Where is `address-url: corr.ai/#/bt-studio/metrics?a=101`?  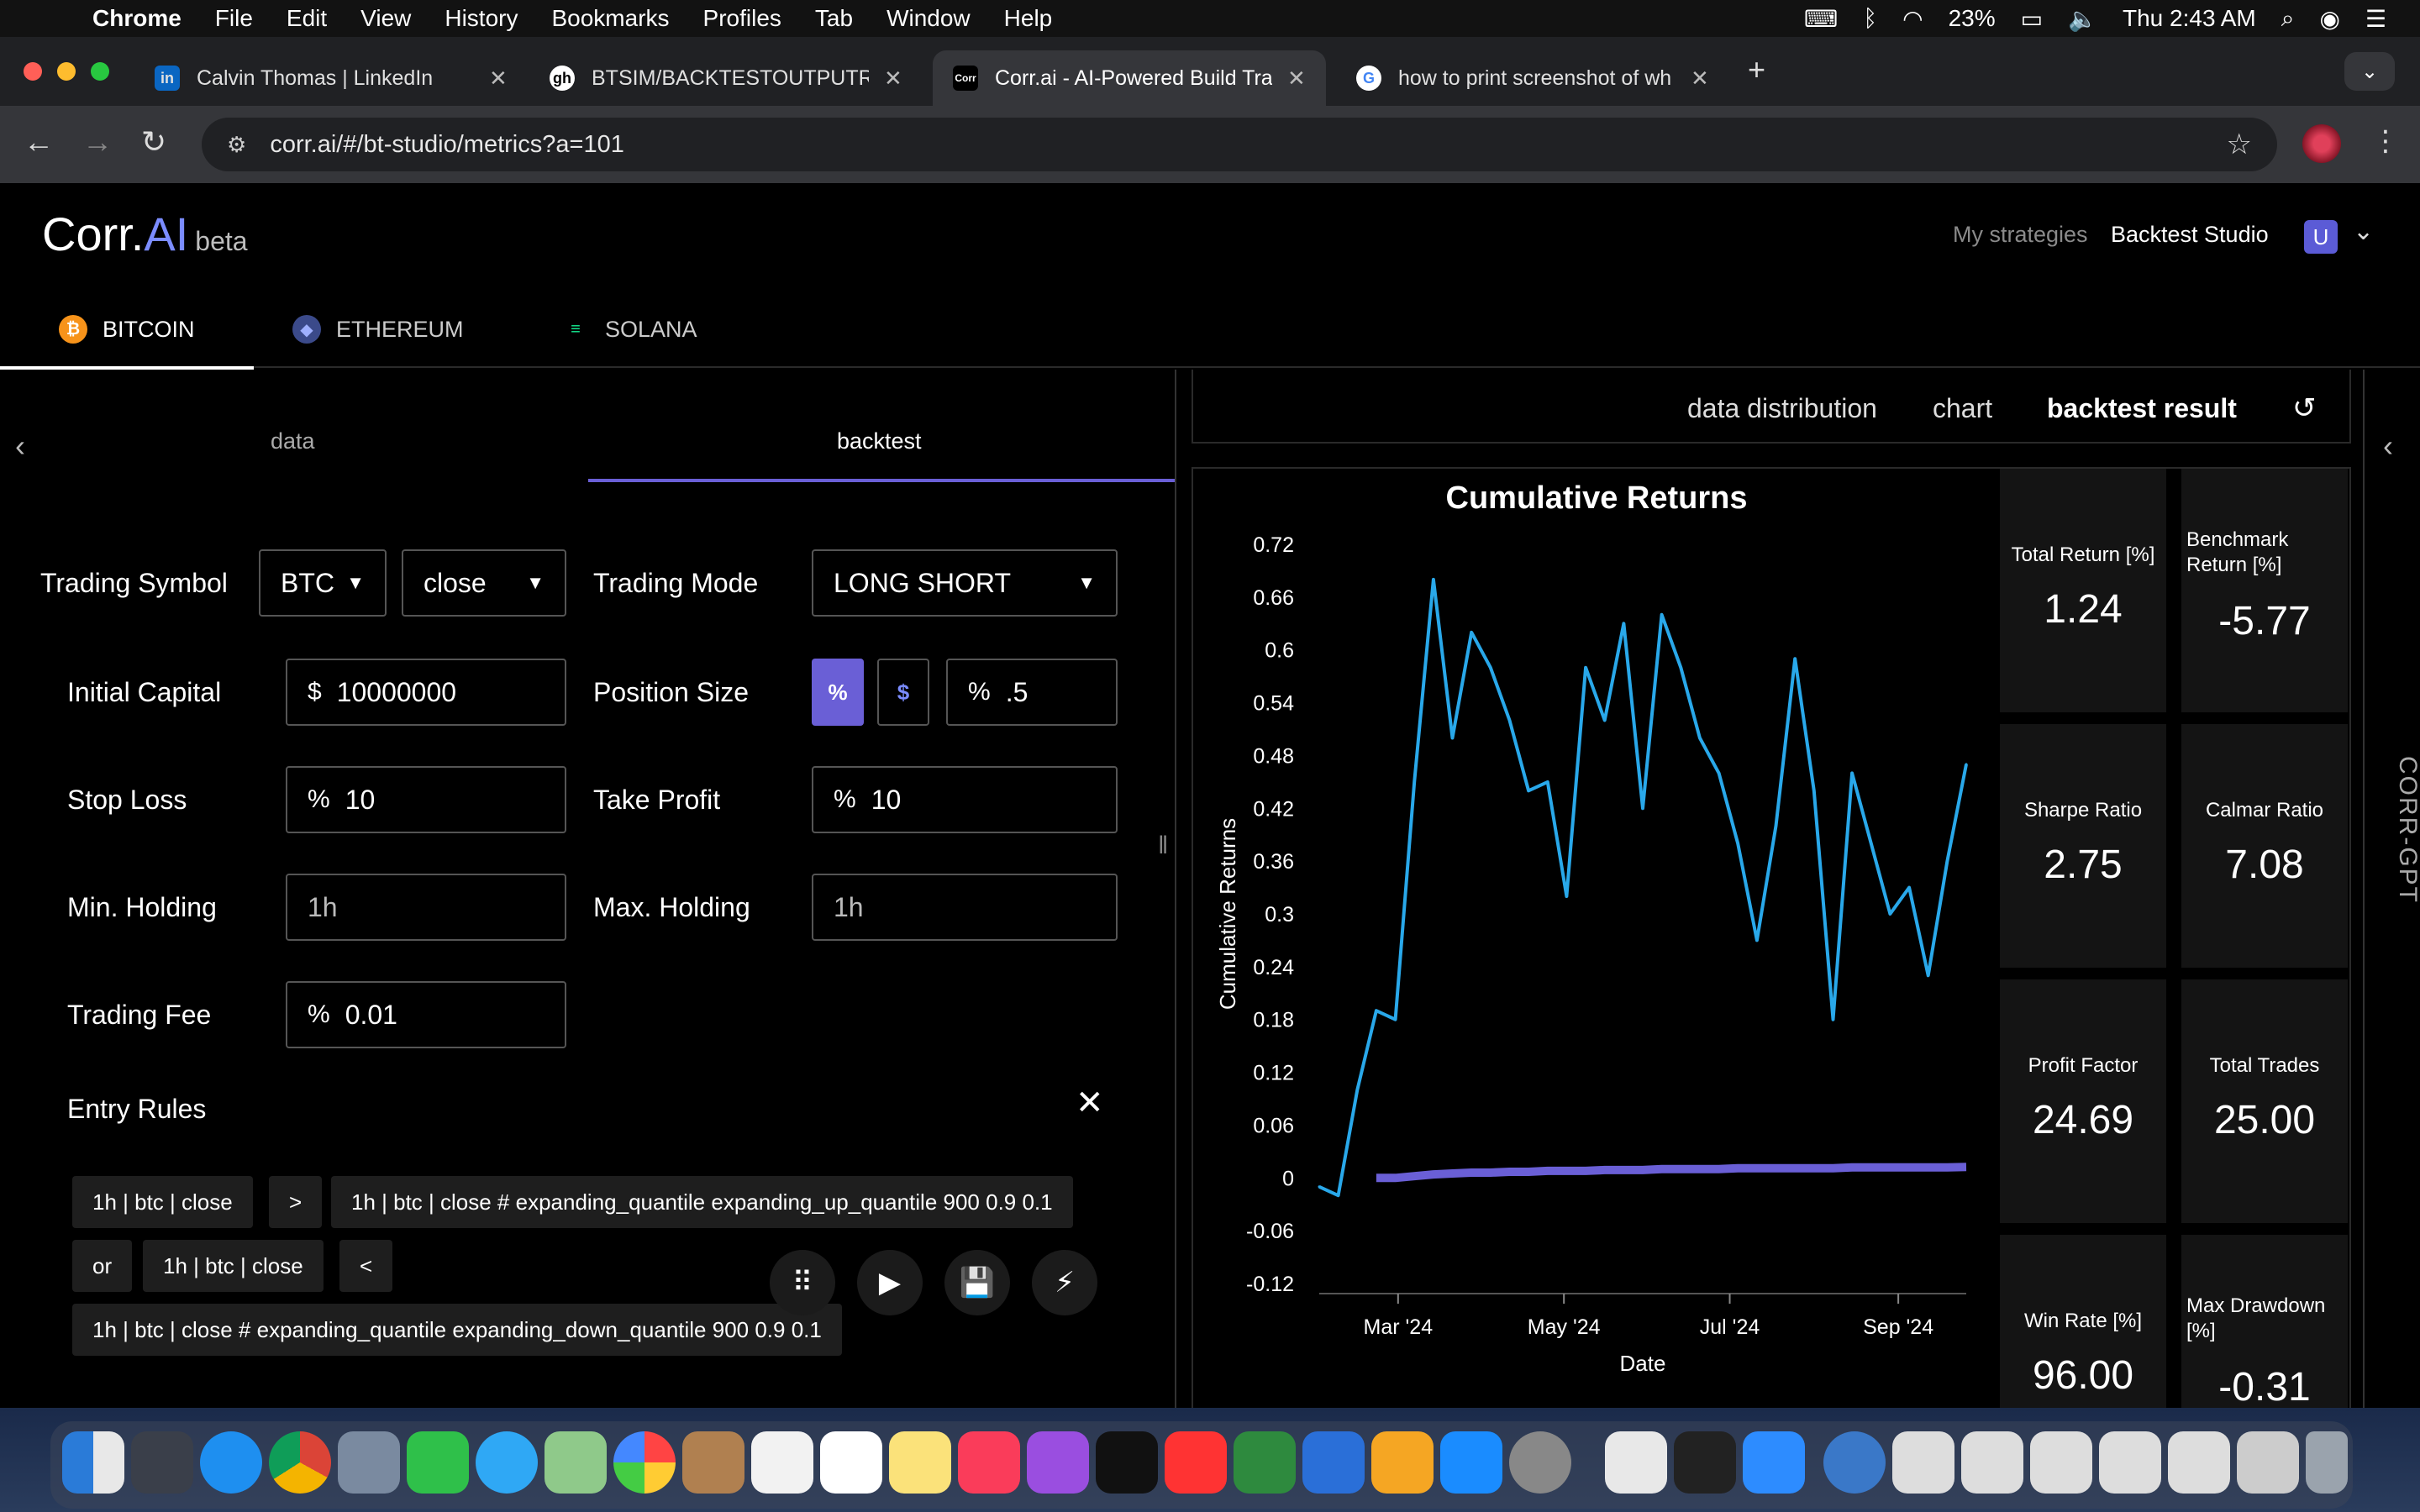 address-url: corr.ai/#/bt-studio/metrics?a=101 is located at coordinates (447, 145).